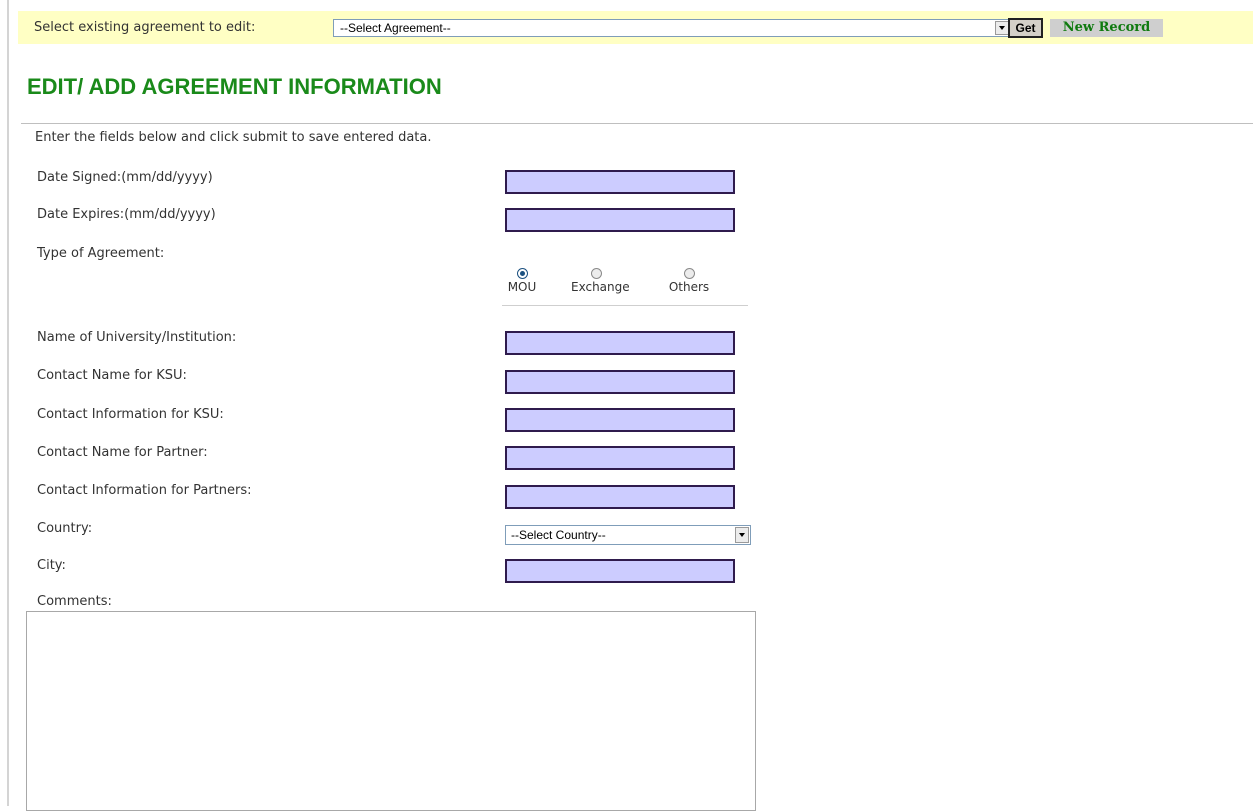 This screenshot has height=811, width=1253. I want to click on radio-button-others, so click(689, 273).